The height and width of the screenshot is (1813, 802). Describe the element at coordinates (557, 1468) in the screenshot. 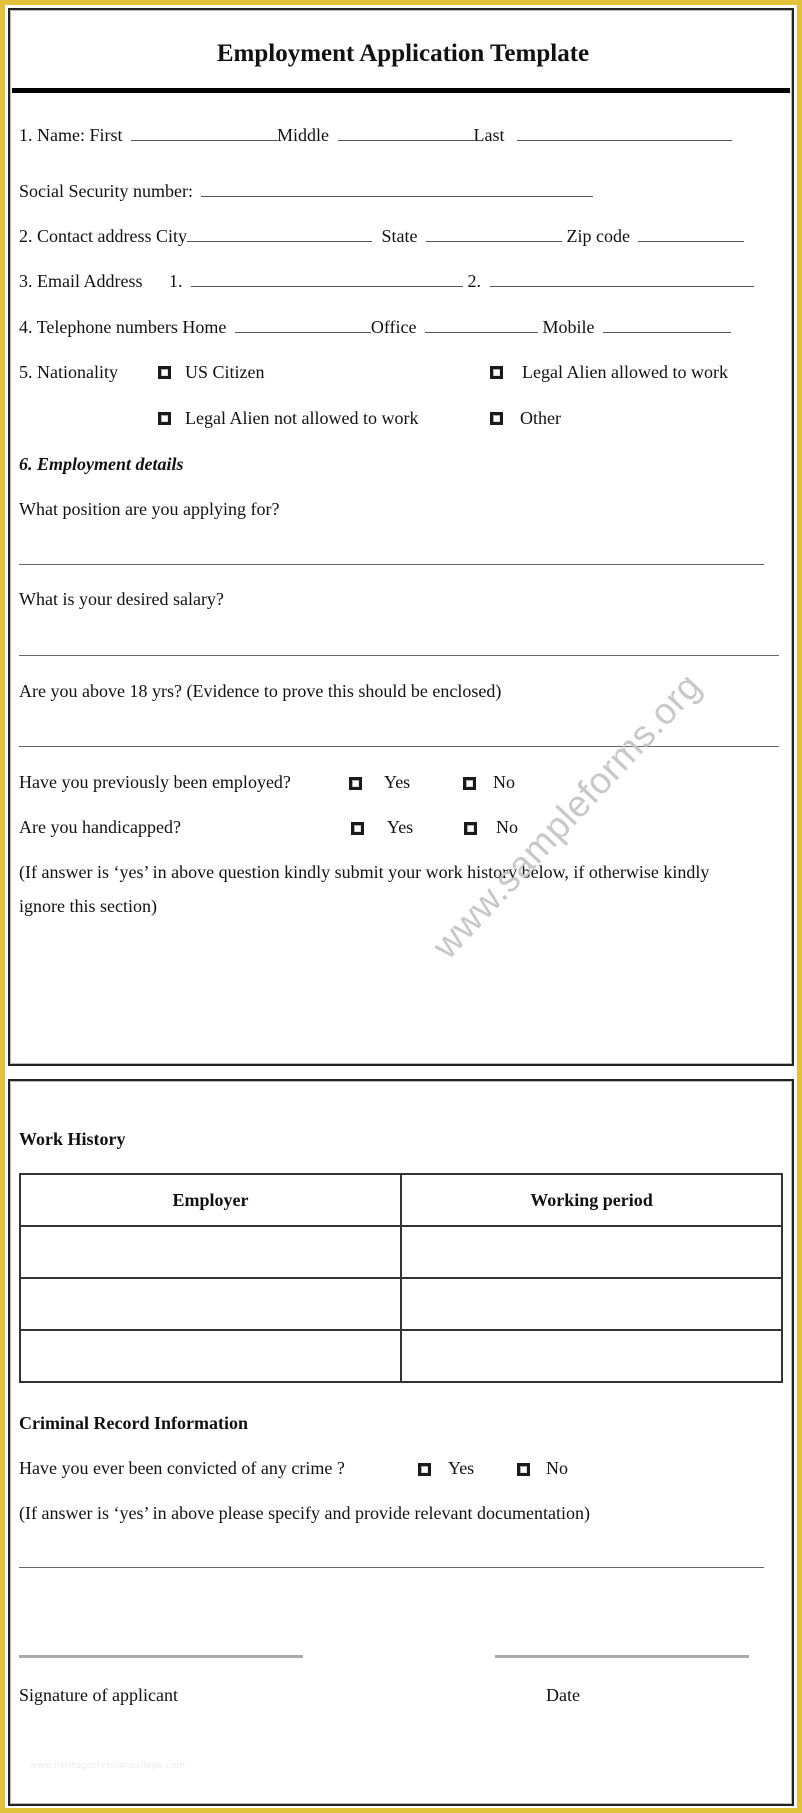

I see `convicted-no-label: No` at that location.